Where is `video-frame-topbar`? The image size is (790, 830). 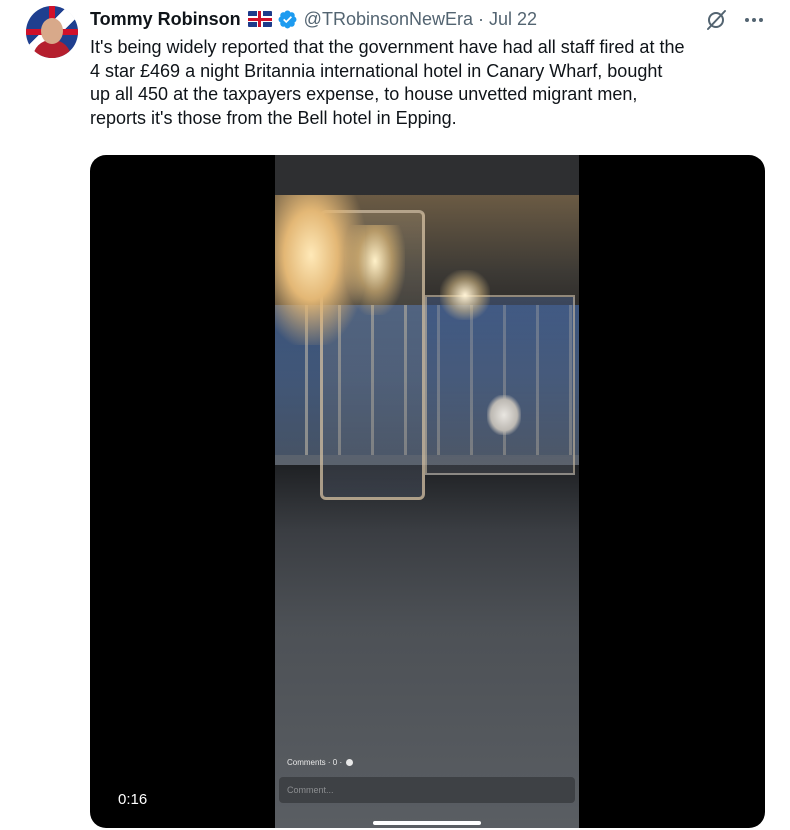
video-frame-topbar is located at coordinates (427, 175).